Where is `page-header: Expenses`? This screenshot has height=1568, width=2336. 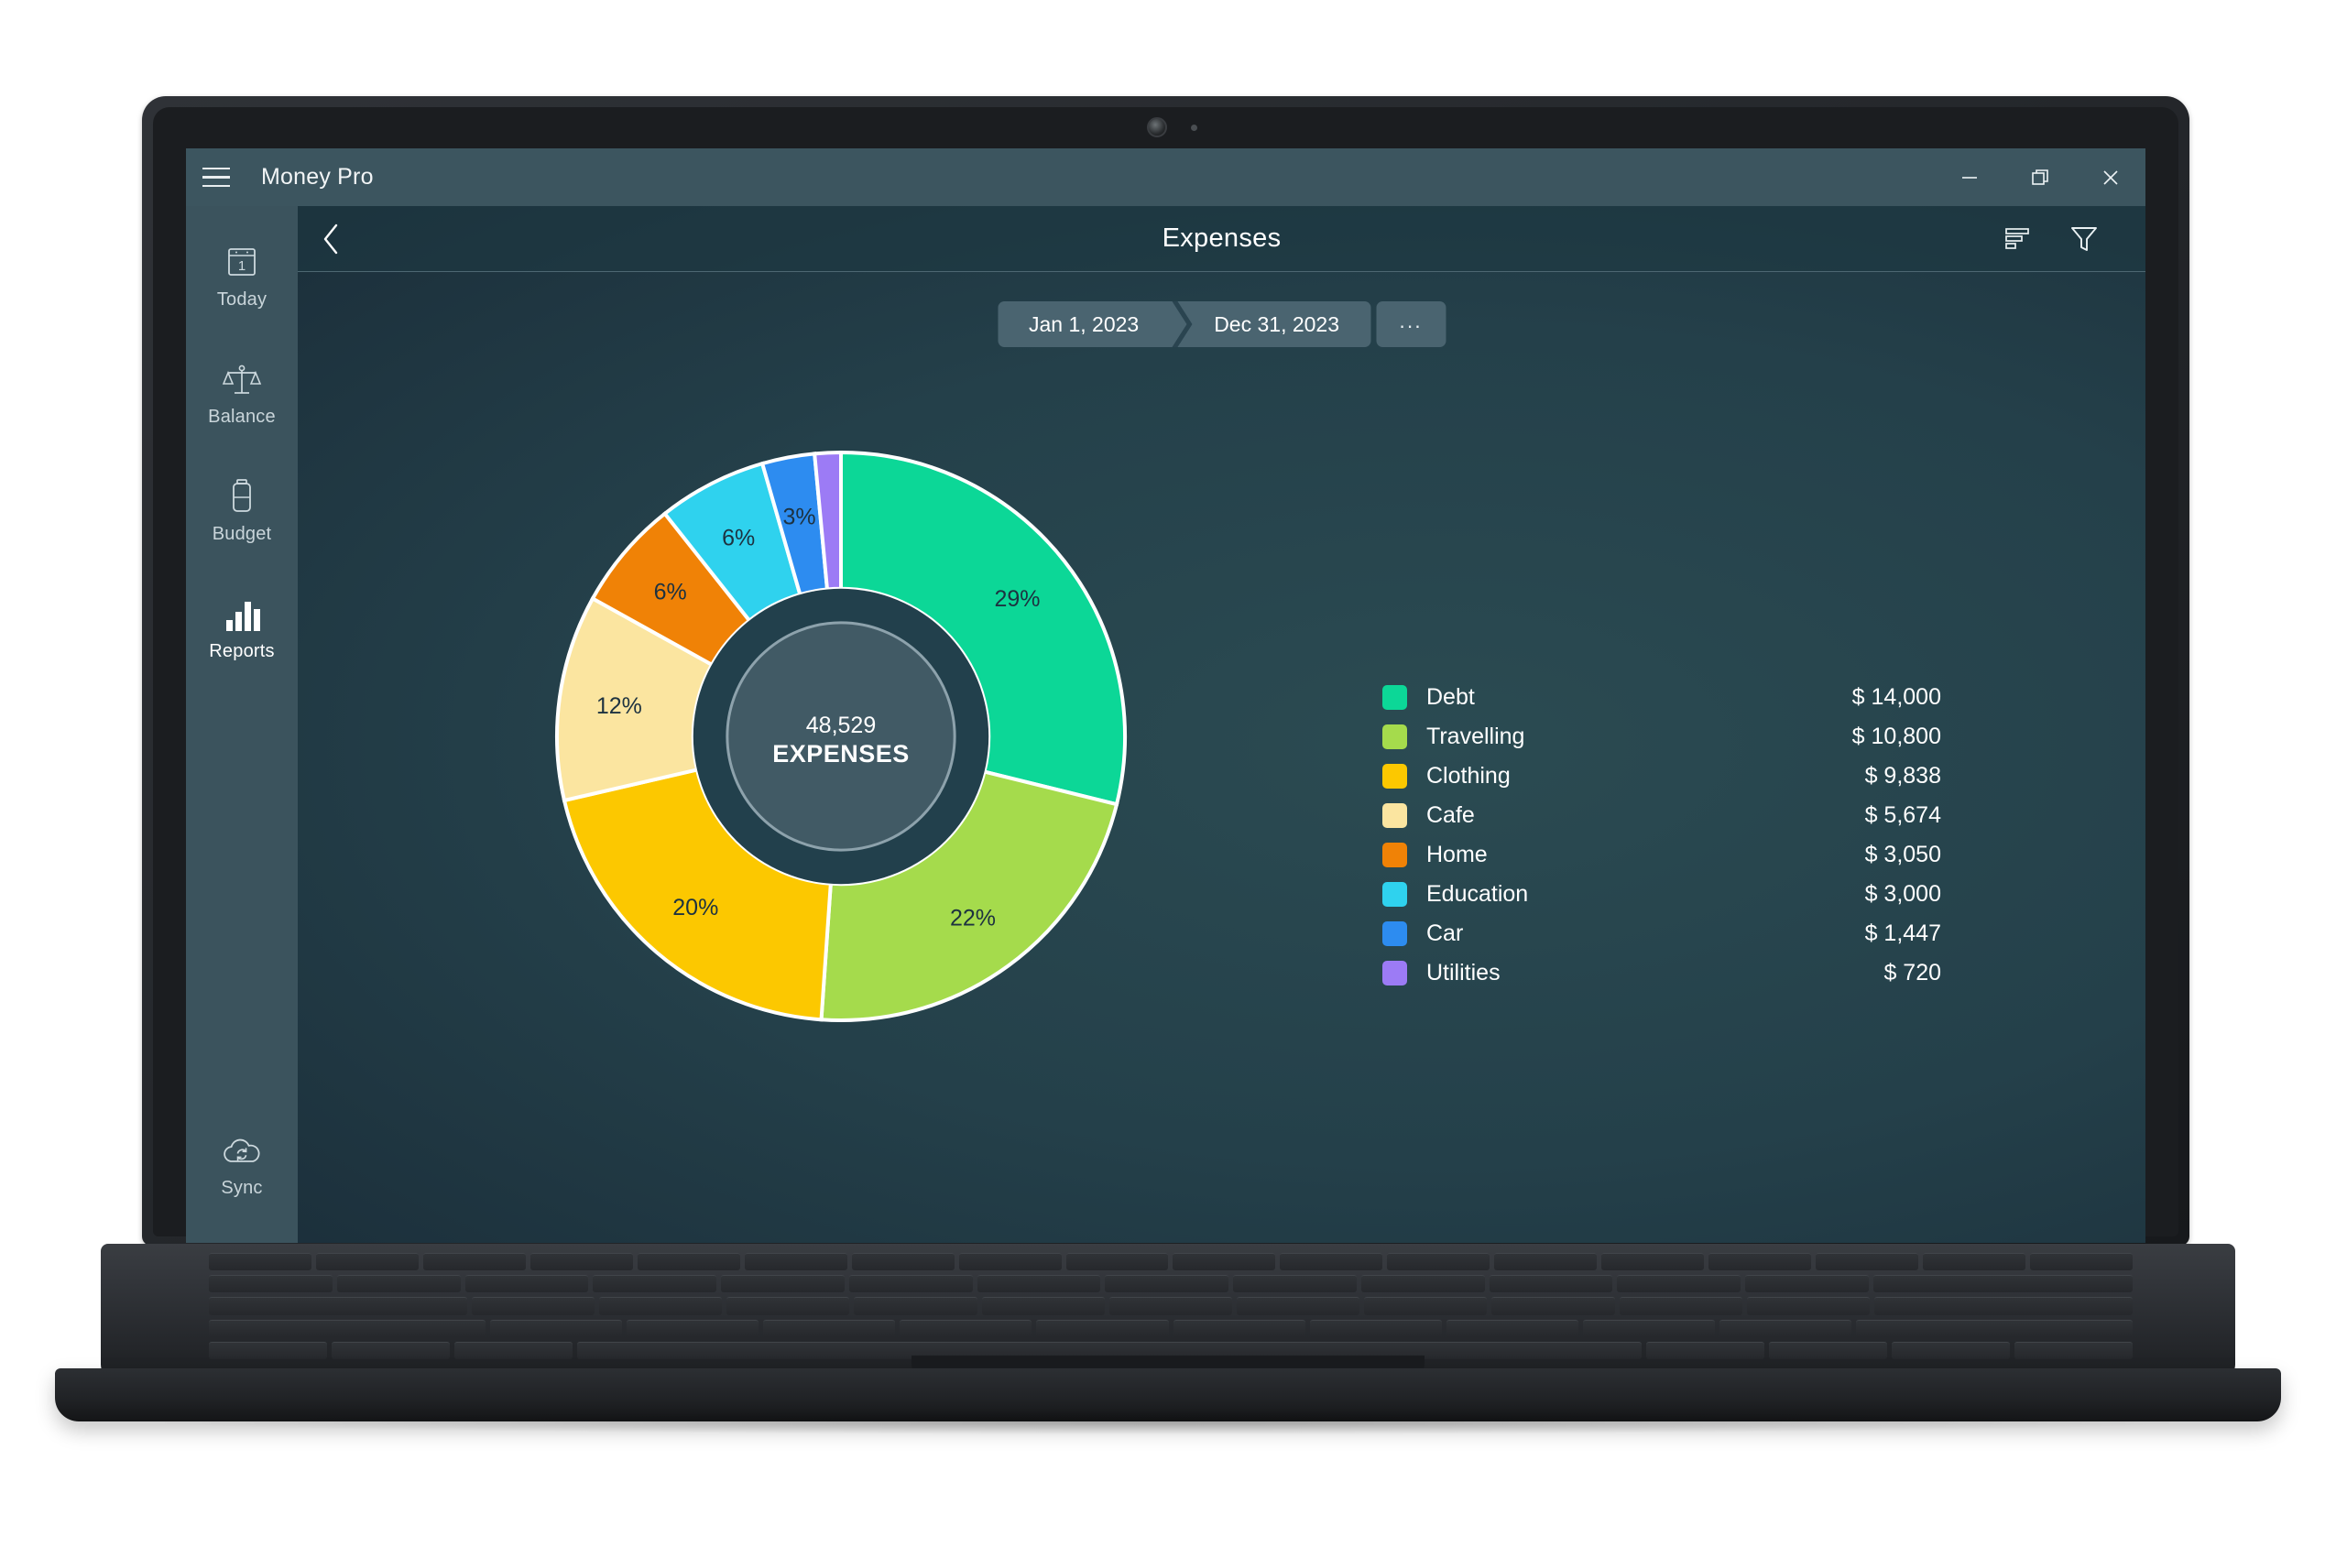 page-header: Expenses is located at coordinates (1222, 239).